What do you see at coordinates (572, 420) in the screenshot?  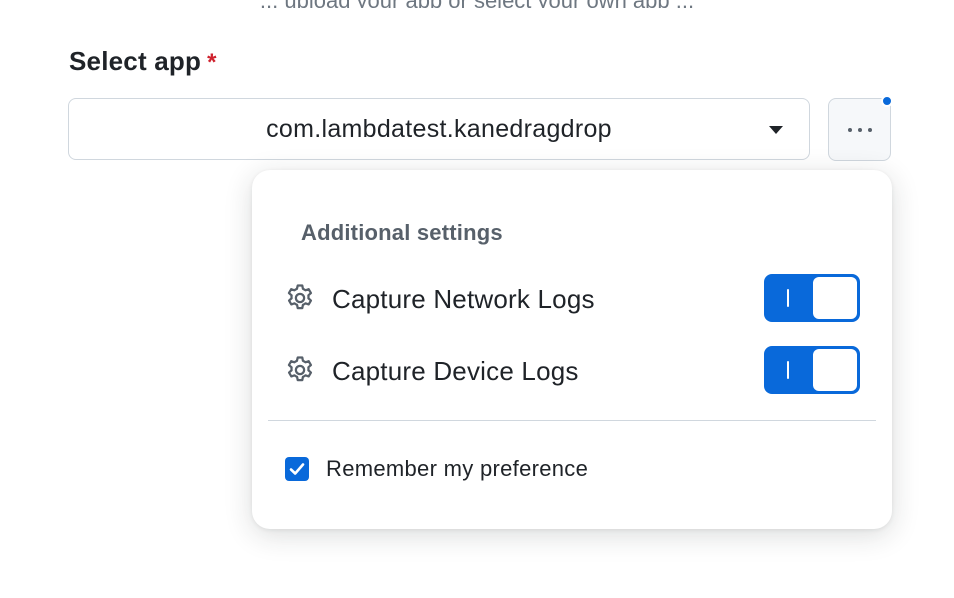 I see `popover-divider` at bounding box center [572, 420].